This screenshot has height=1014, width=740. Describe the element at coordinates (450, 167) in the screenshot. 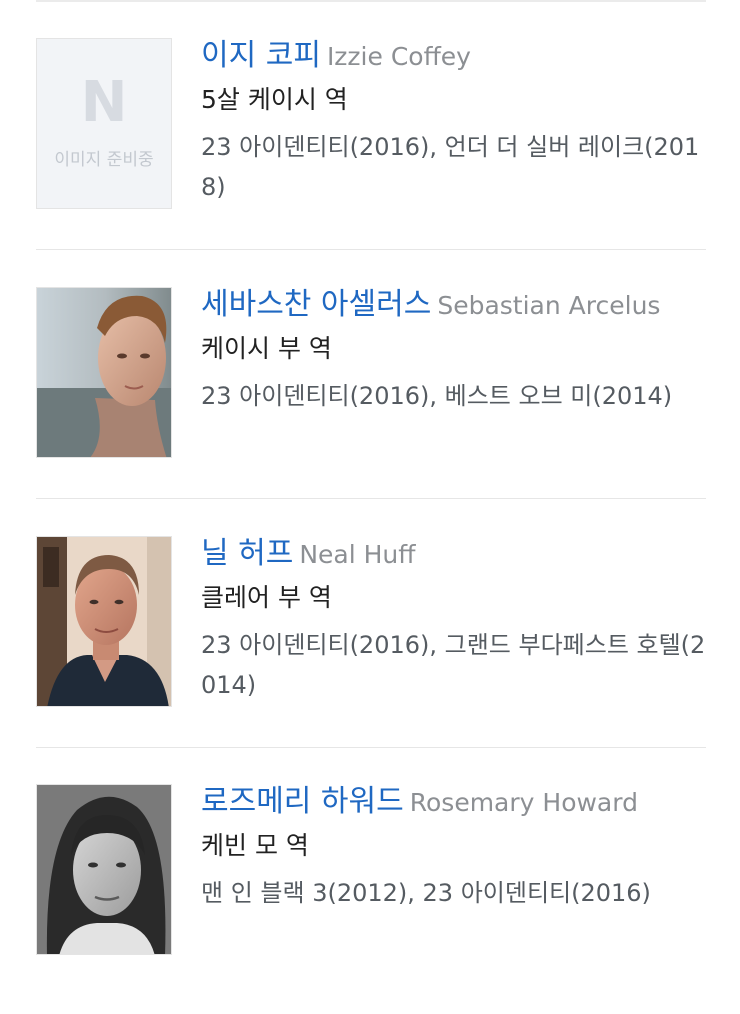

I see `filmography-text: 23 아이덴티티(2016), 언더 더 실버 레이크(2018)` at that location.